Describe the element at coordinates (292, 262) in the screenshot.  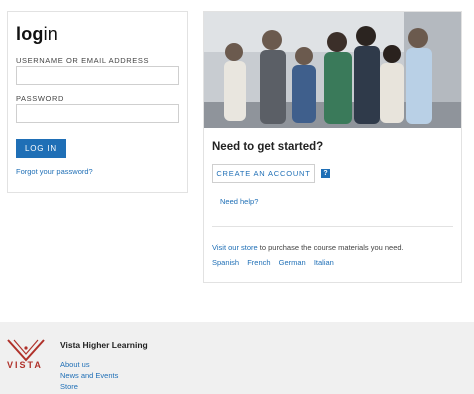
I see `language-link-german: German` at that location.